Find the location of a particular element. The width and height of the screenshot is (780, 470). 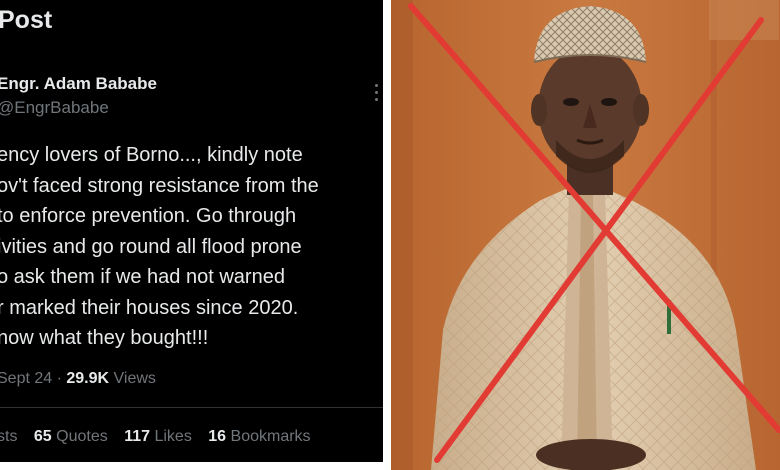

bookmarks-label: Bookmarks is located at coordinates (270, 436).